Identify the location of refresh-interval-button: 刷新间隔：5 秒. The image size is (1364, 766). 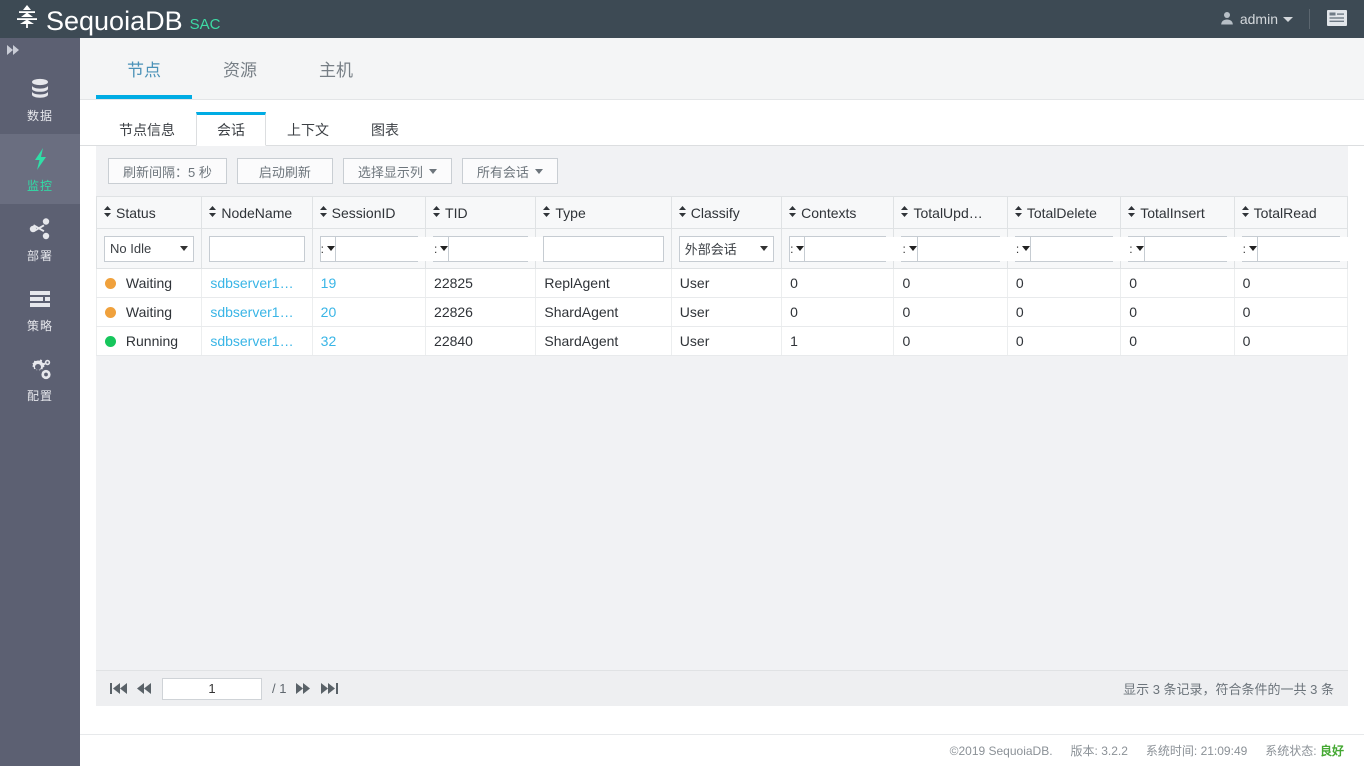
(167, 171).